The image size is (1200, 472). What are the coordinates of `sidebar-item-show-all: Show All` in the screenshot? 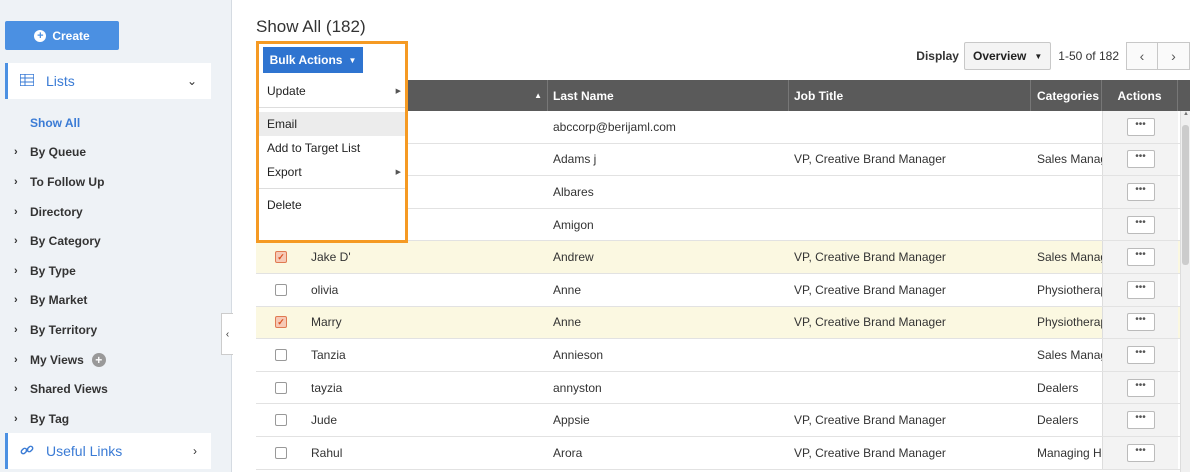 It's located at (116, 123).